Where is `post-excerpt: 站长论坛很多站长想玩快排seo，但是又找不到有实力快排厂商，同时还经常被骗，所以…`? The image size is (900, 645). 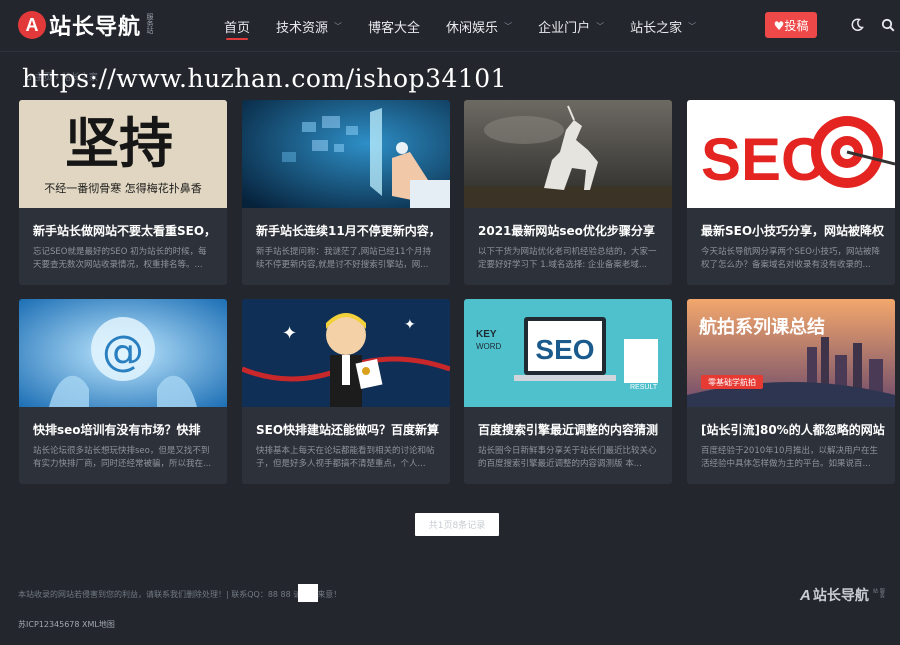 post-excerpt: 站长论坛很多站长想玩快排seo，但是又找不到有实力快排厂商，同时还经常被骗，所以… is located at coordinates (122, 457).